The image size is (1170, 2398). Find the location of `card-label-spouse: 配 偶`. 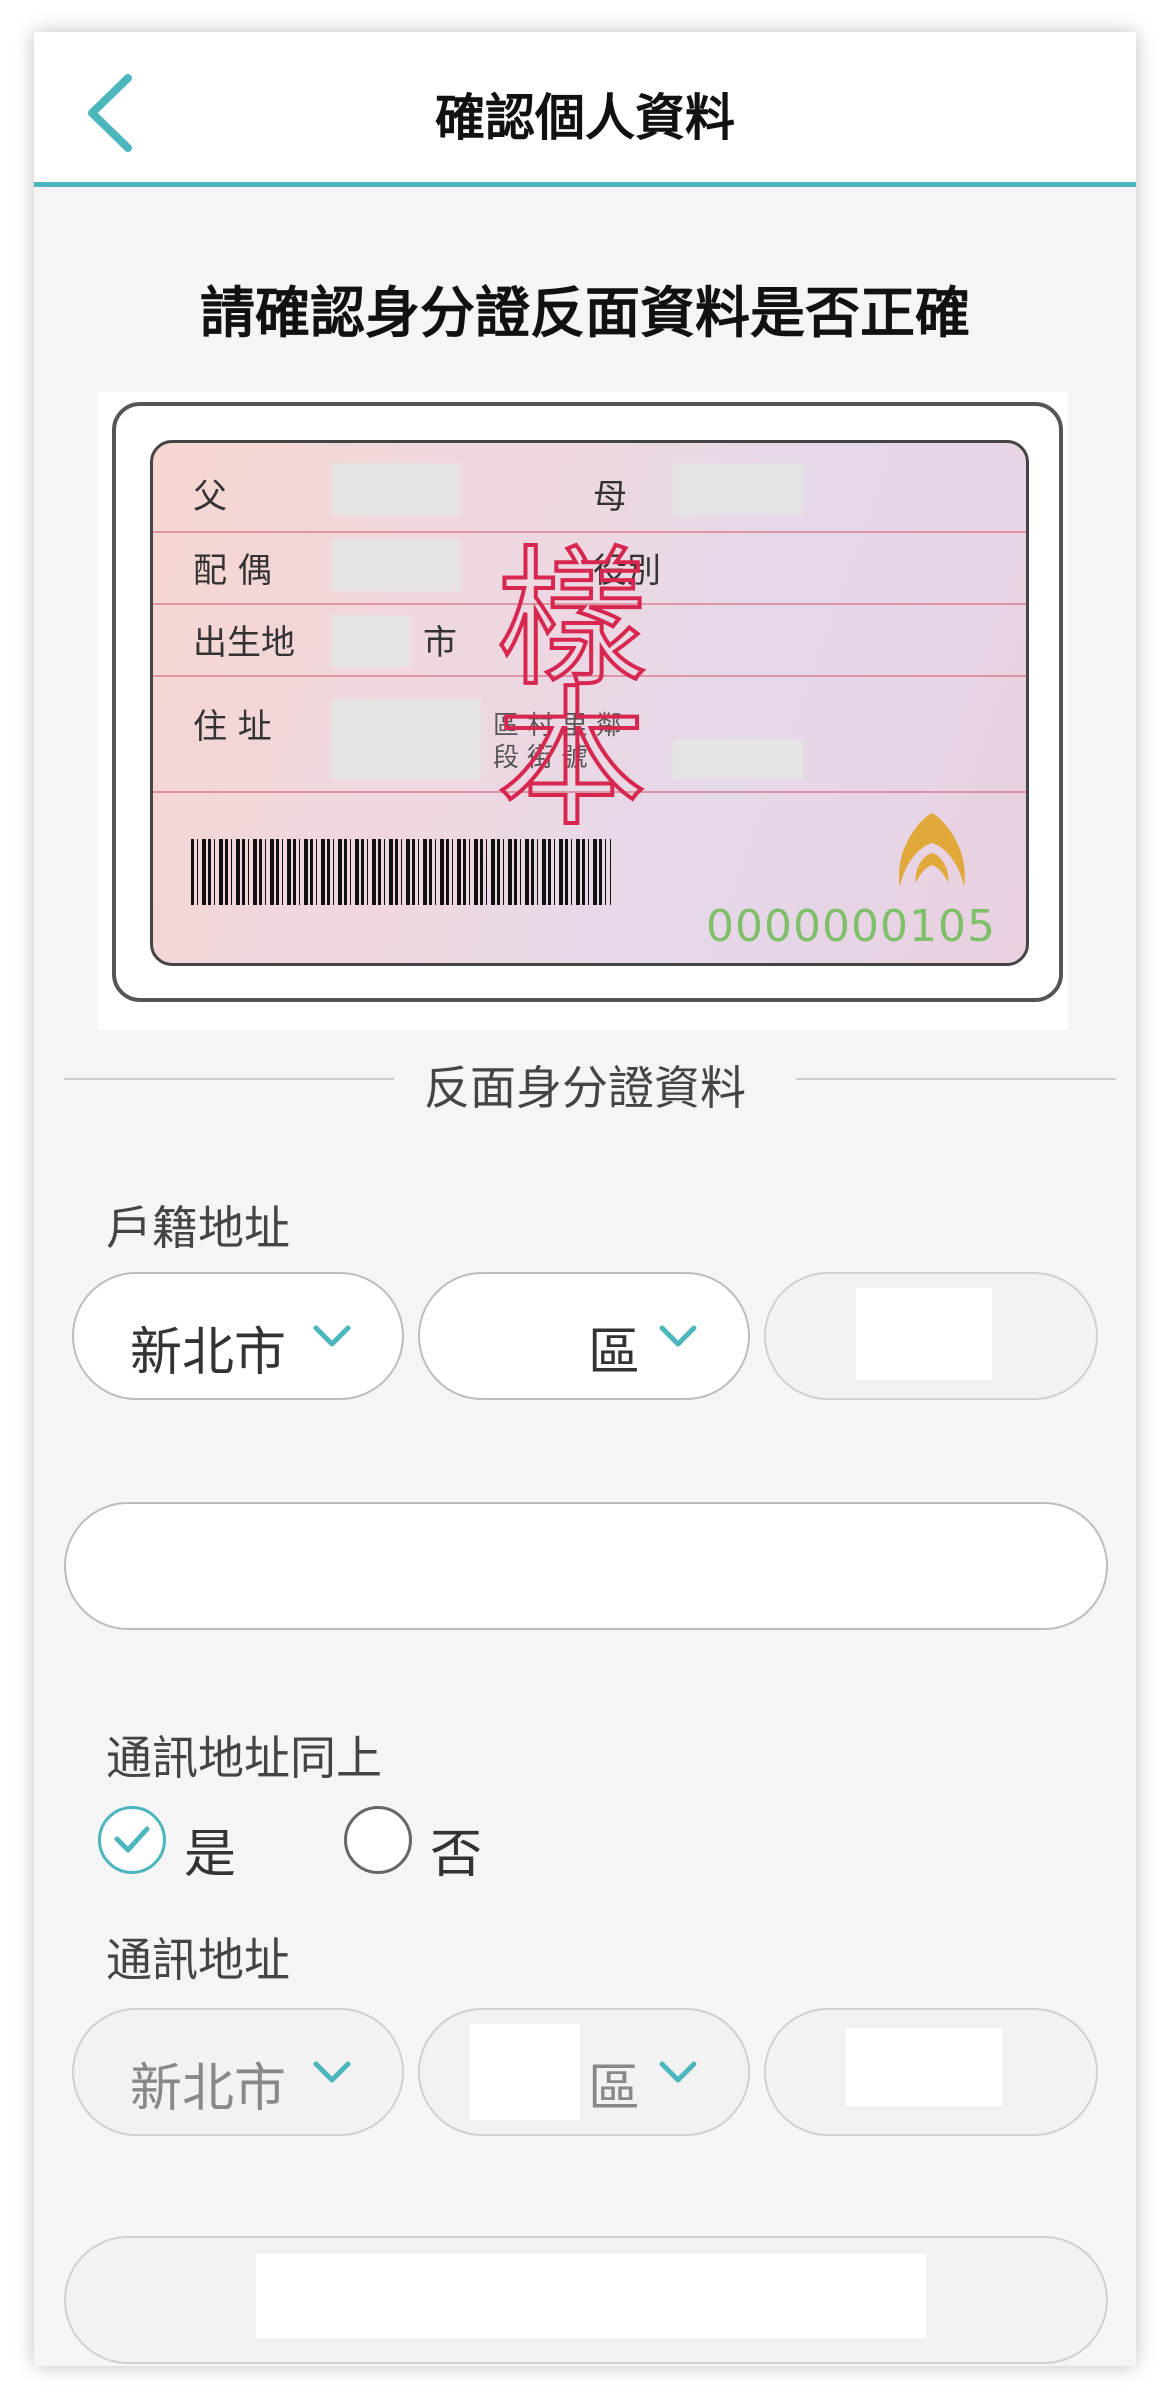

card-label-spouse: 配 偶 is located at coordinates (232, 571).